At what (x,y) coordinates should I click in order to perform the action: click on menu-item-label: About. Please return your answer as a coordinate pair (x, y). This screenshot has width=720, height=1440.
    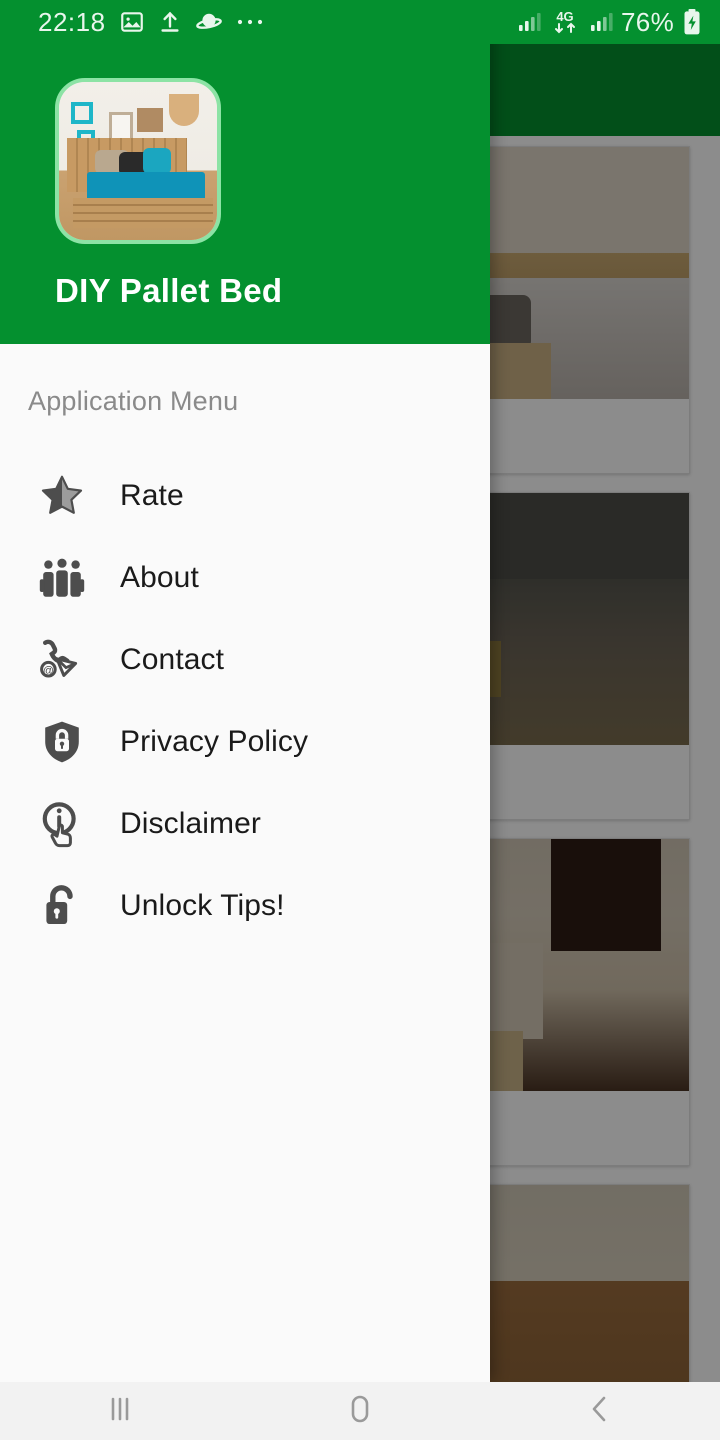
    Looking at the image, I should click on (159, 577).